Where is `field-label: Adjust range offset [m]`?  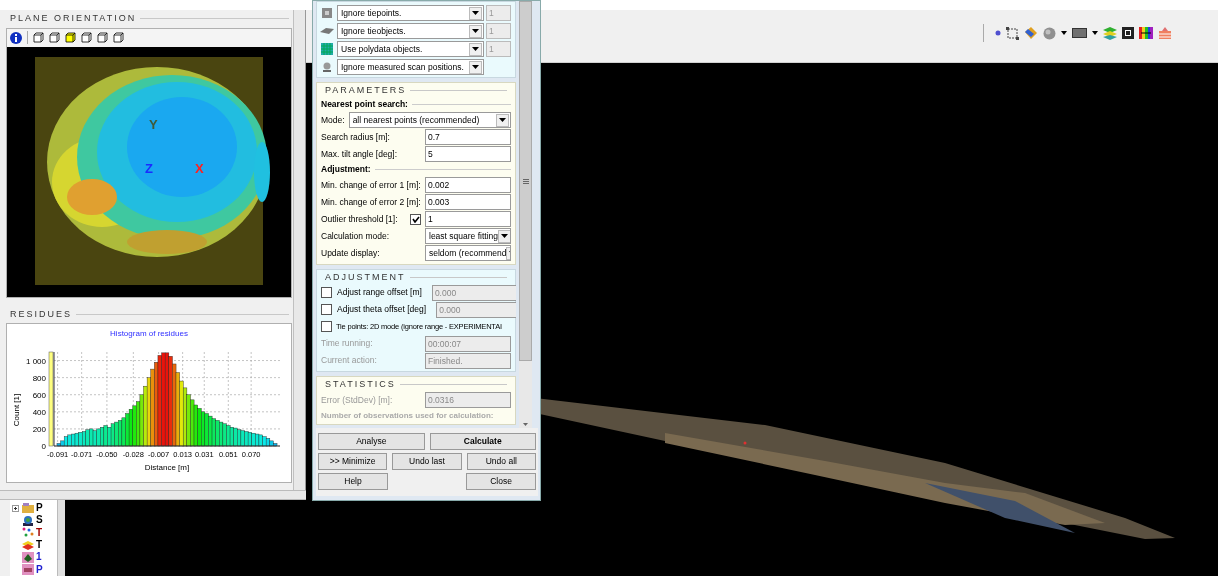 field-label: Adjust range offset [m] is located at coordinates (379, 292).